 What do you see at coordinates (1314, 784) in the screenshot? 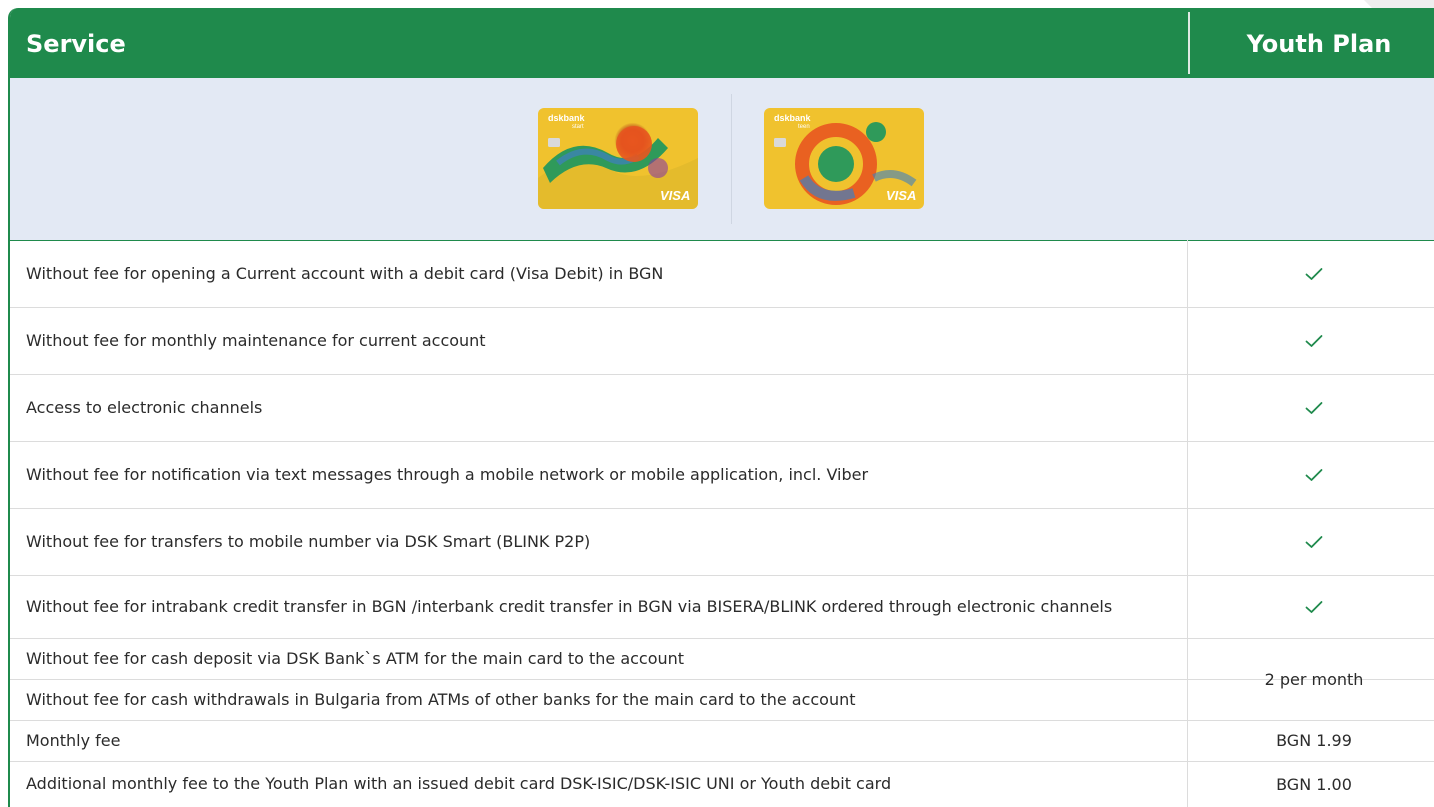
I see `row-value: BGN 1.00` at bounding box center [1314, 784].